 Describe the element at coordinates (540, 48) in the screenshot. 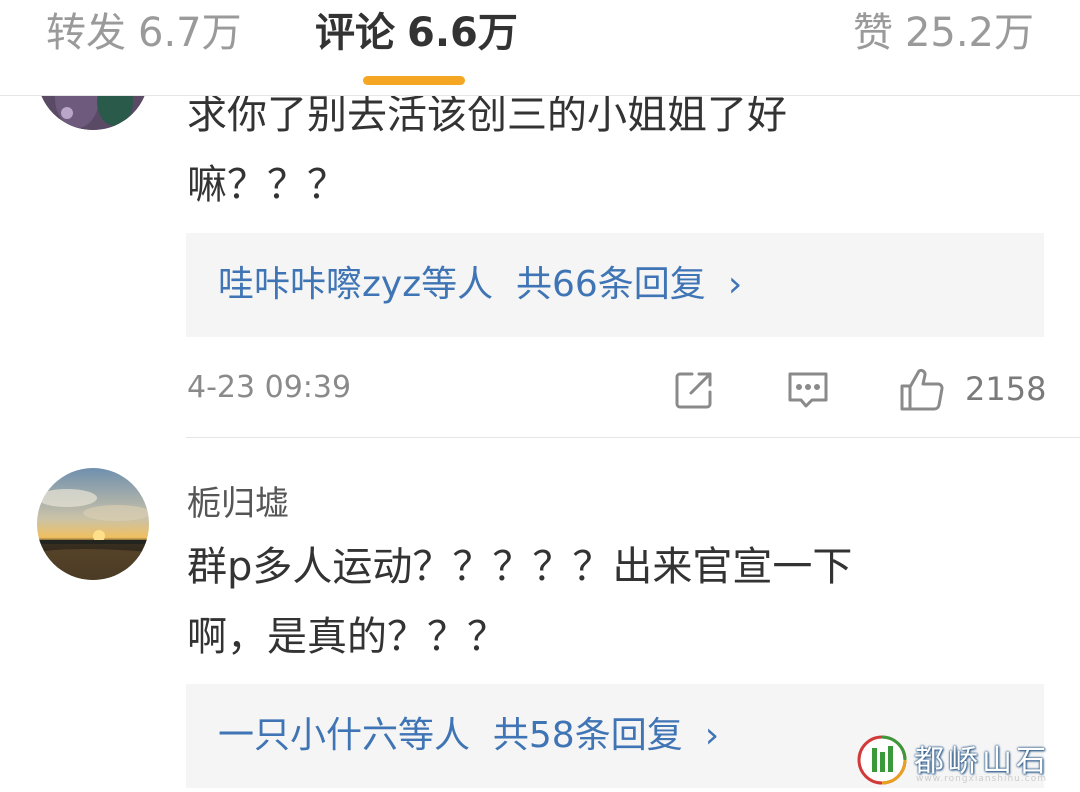

I see `tab-bar: 转发 6.7万 评论 6.6万 赞 25.2万` at that location.